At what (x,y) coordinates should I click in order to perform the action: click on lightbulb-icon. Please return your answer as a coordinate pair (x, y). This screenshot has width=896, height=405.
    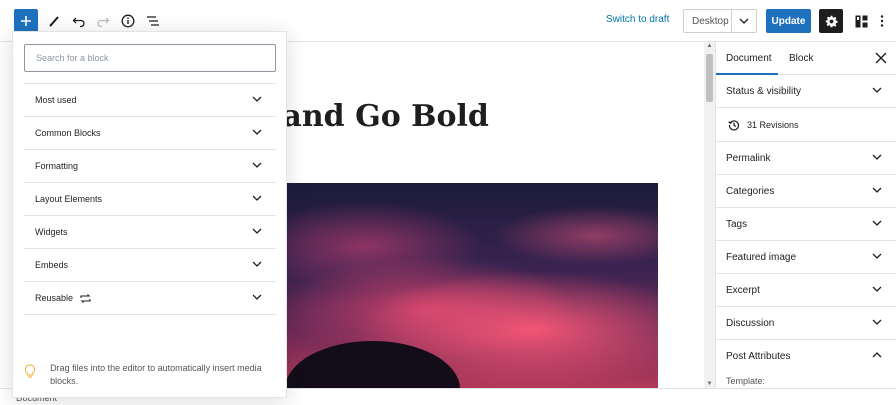
    Looking at the image, I should click on (30, 376).